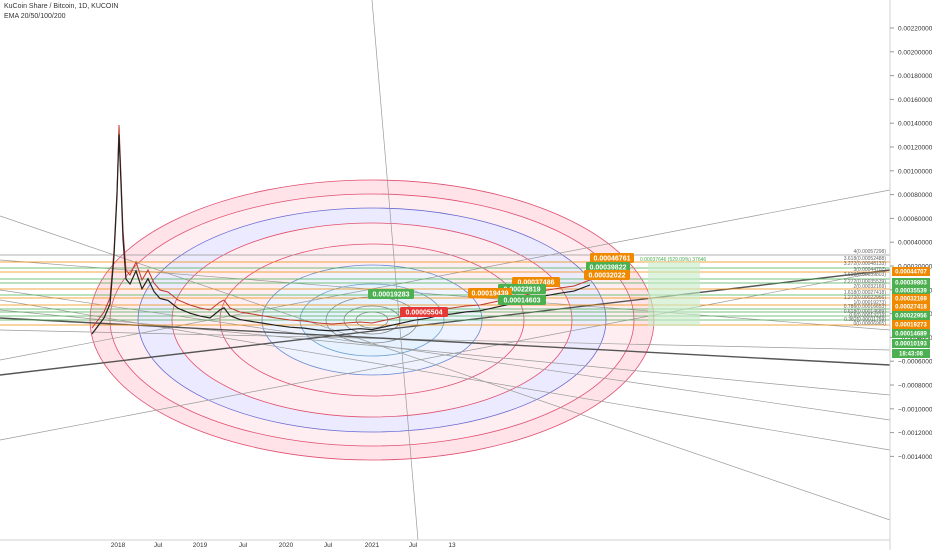 The image size is (932, 550). I want to click on price-tag: 0.00019273, so click(911, 324).